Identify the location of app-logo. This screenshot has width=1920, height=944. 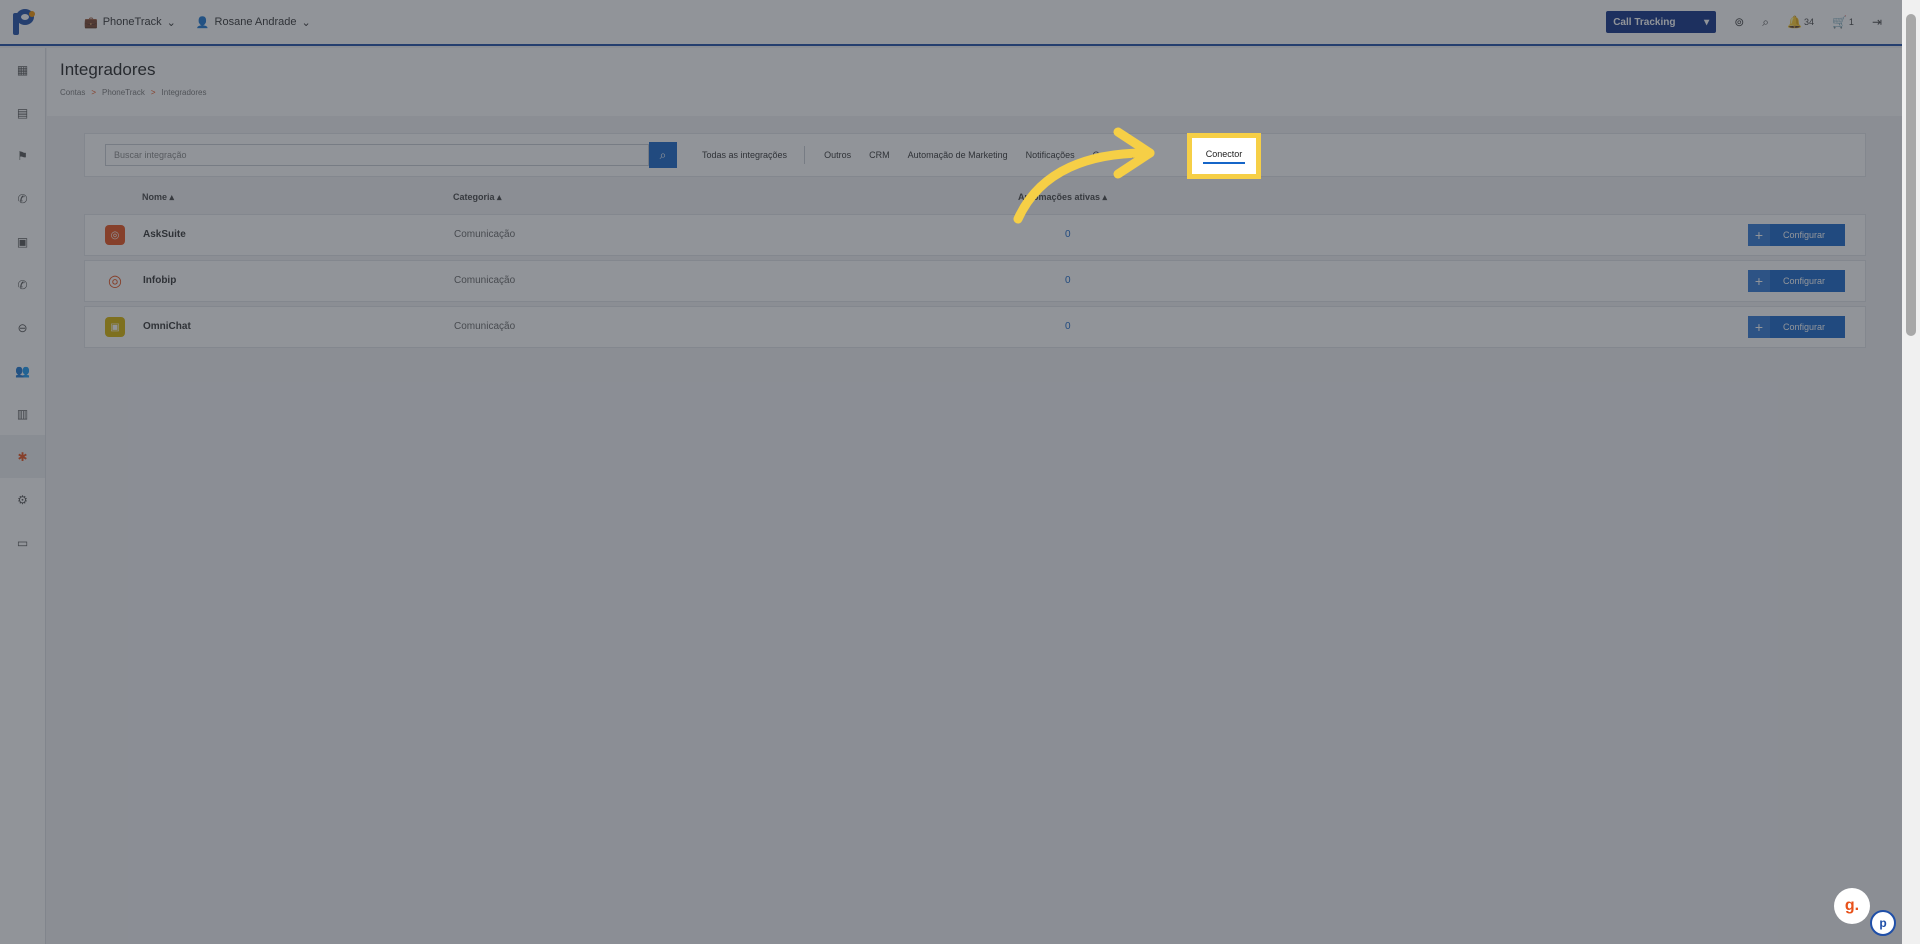
(23, 22).